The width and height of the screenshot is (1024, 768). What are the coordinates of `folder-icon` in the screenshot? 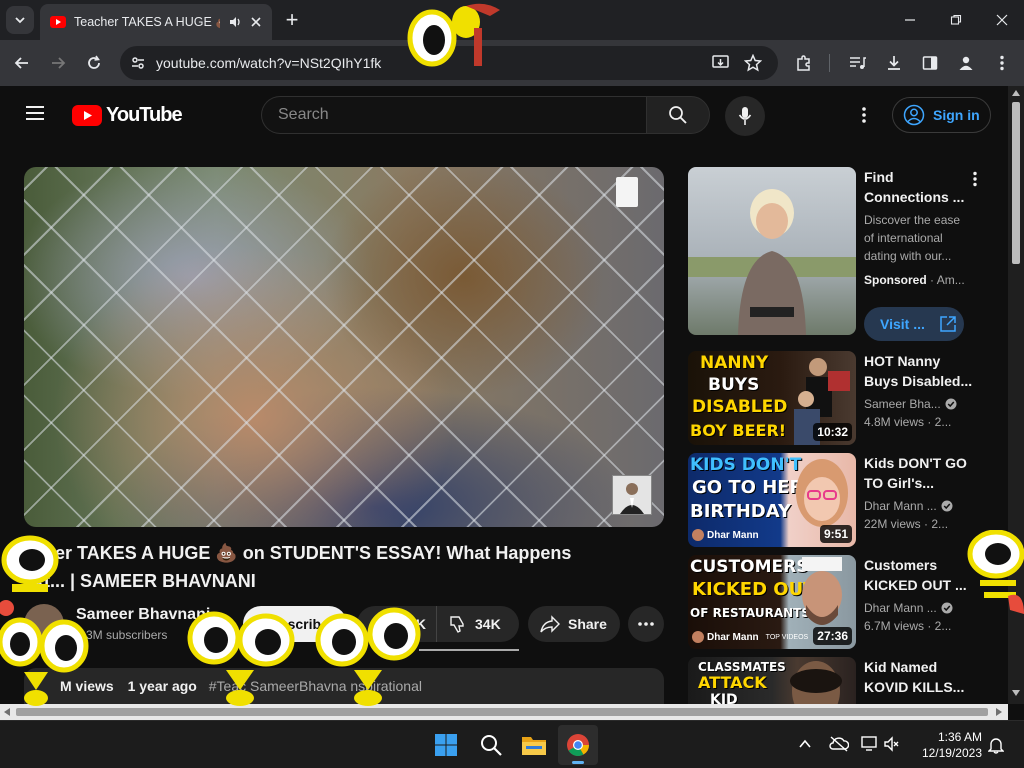 It's located at (534, 746).